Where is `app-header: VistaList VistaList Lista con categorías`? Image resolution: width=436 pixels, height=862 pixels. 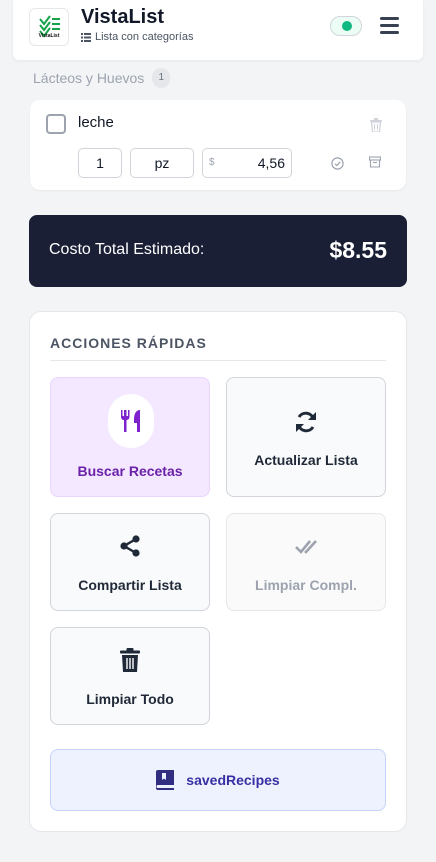
app-header: VistaList VistaList Lista con categorías is located at coordinates (218, 30).